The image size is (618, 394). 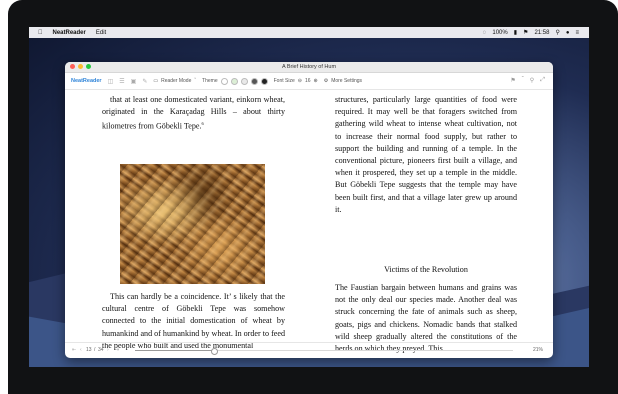 What do you see at coordinates (313, 380) in the screenshot?
I see `laptop-base` at bounding box center [313, 380].